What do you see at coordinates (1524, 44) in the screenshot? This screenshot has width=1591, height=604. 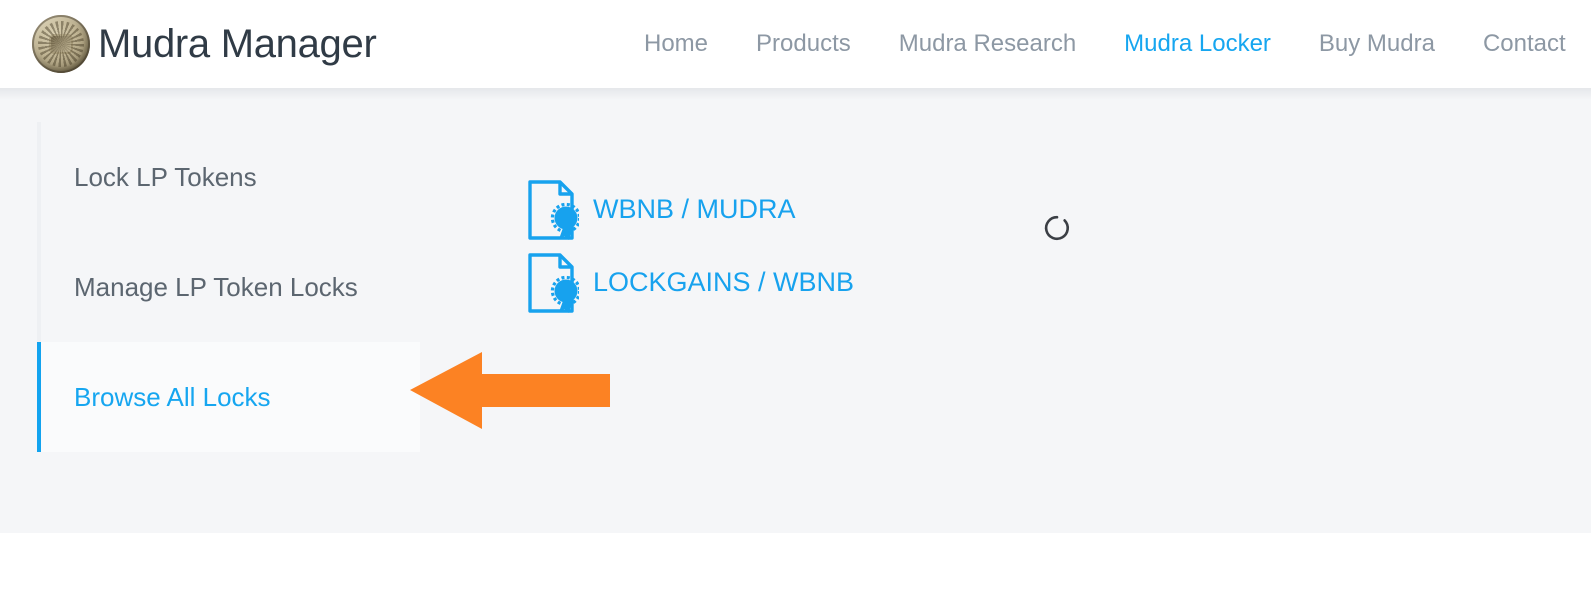 I see `nav-item-contact: Contact` at bounding box center [1524, 44].